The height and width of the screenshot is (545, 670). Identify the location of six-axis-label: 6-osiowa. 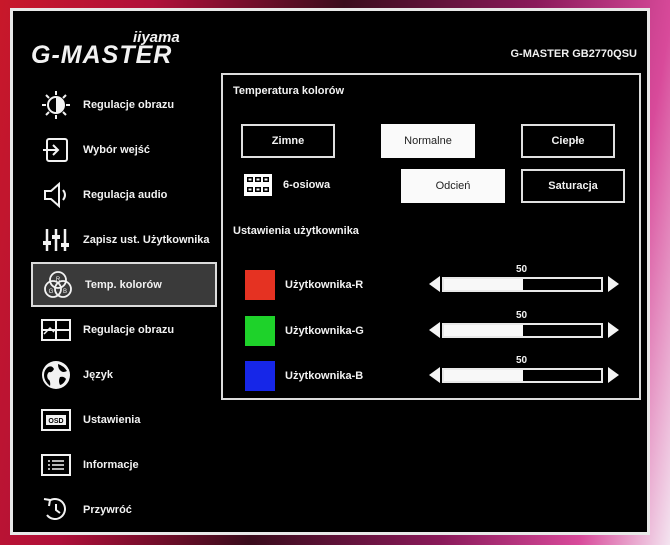
(307, 185).